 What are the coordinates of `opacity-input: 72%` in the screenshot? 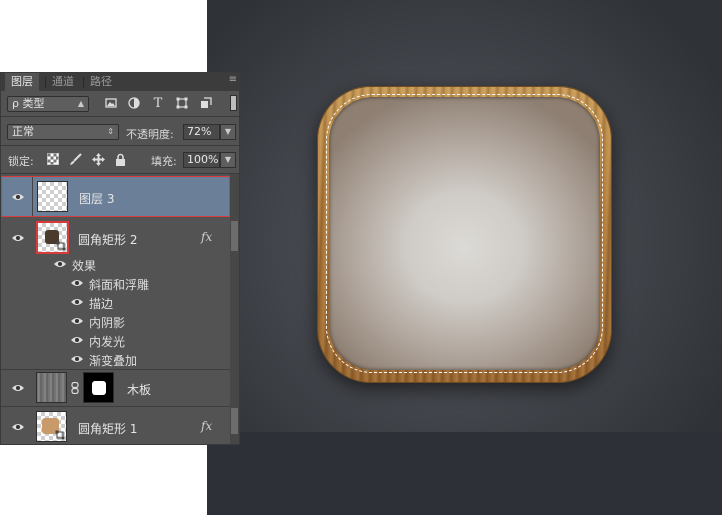 It's located at (201, 132).